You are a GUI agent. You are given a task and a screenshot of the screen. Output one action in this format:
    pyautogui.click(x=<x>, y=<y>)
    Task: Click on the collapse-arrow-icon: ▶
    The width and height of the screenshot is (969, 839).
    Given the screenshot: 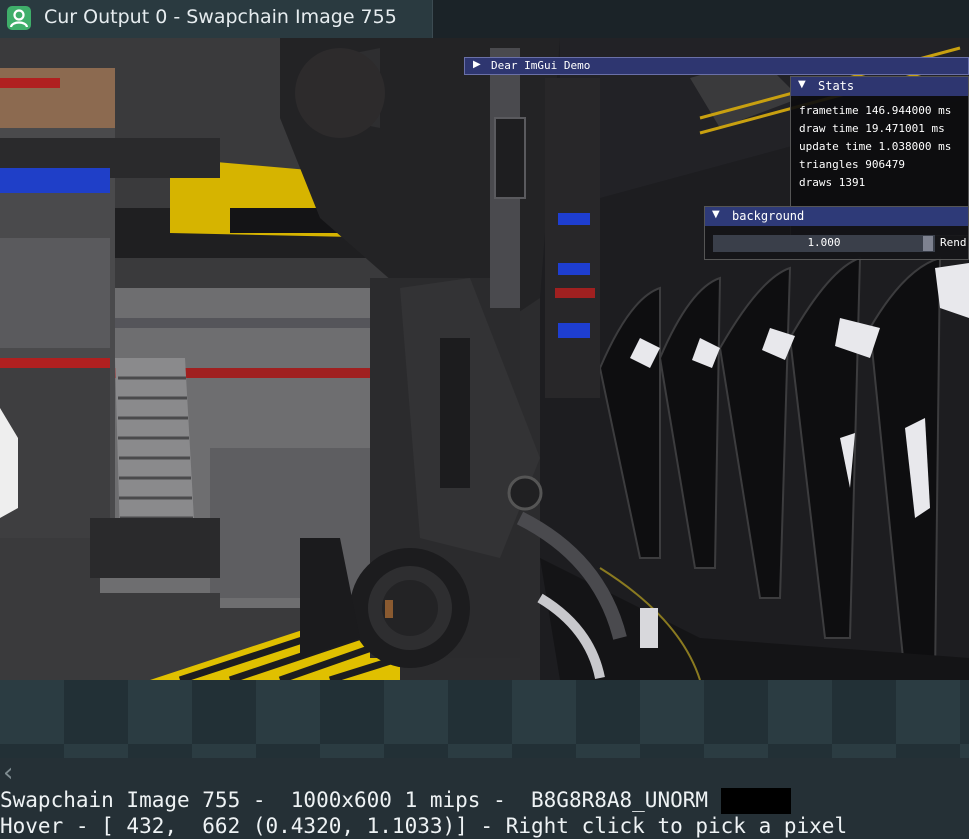 What is the action you would take?
    pyautogui.click(x=477, y=64)
    